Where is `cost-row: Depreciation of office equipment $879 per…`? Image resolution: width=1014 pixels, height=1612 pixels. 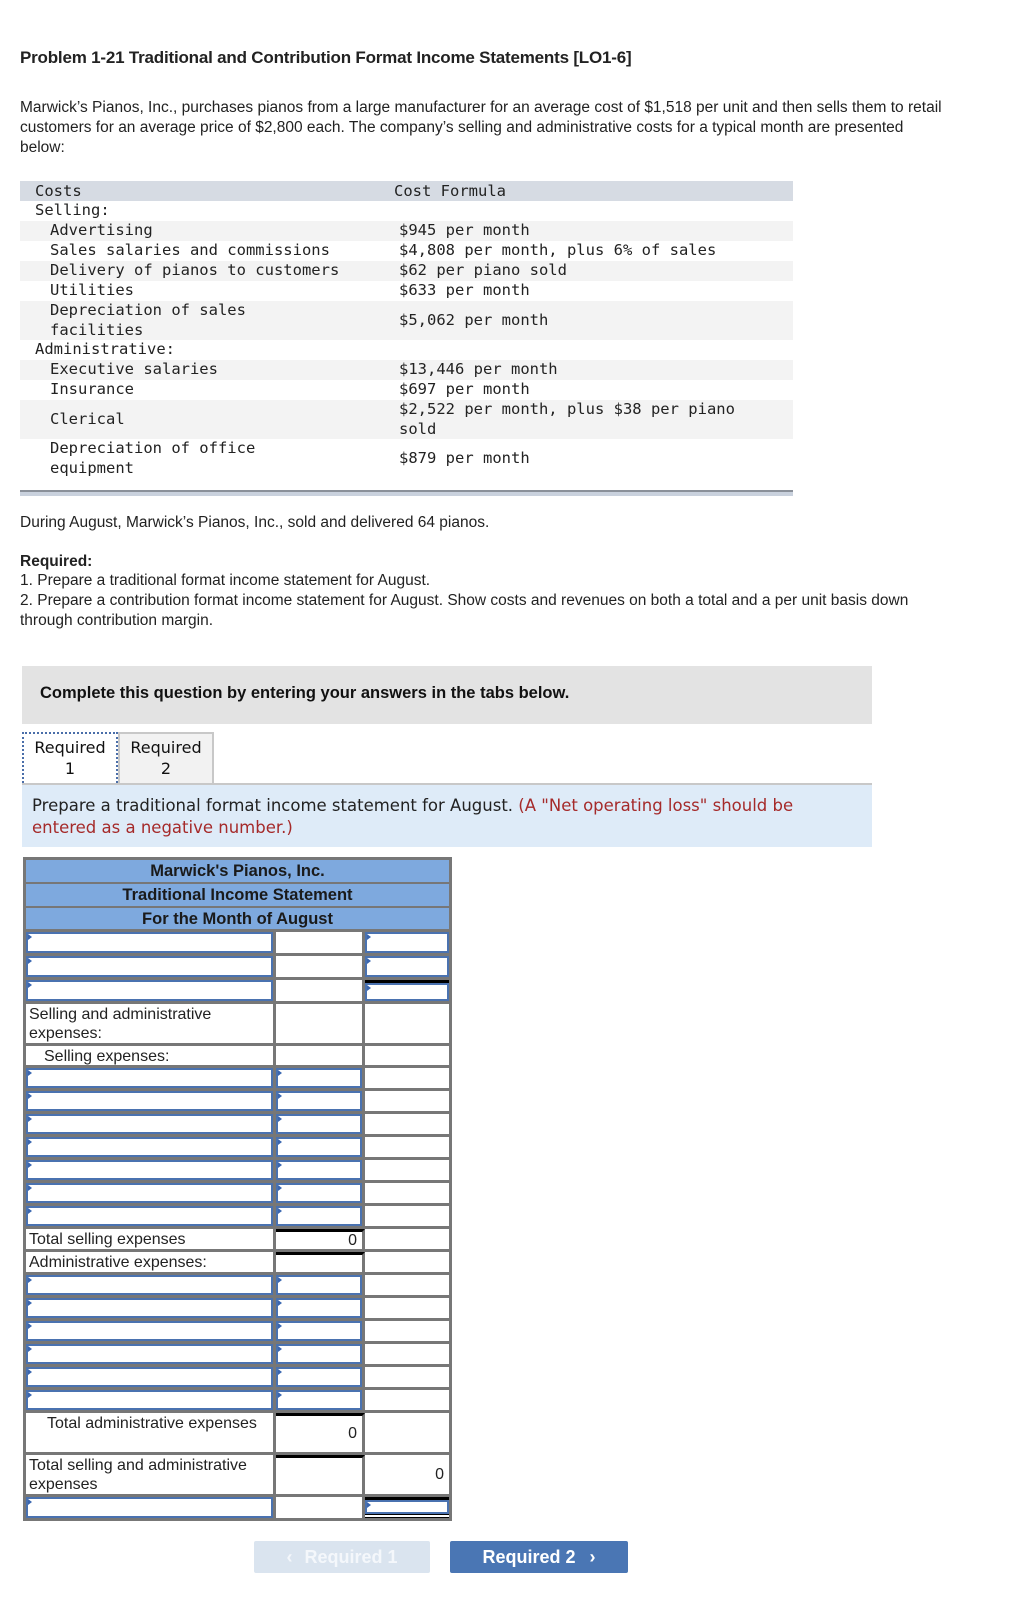 cost-row: Depreciation of office equipment $879 per… is located at coordinates (290, 457).